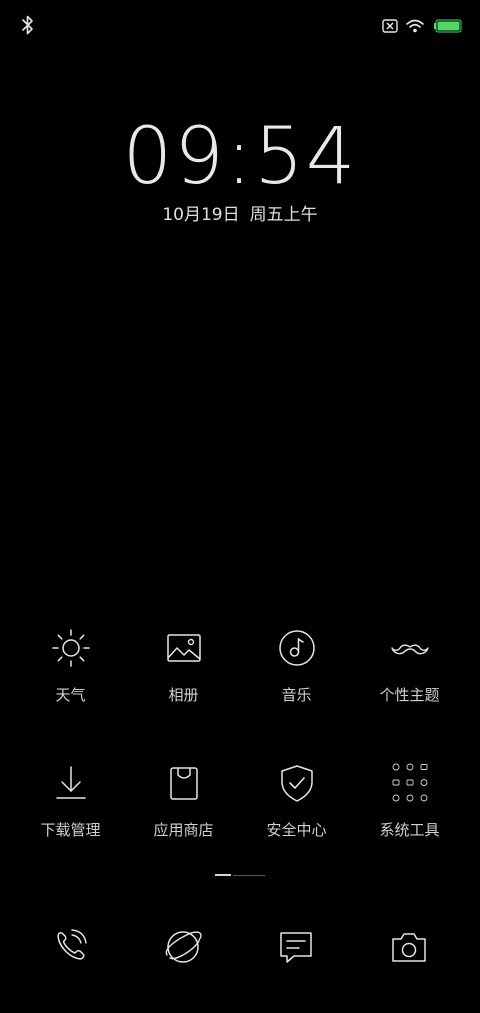 This screenshot has height=1013, width=480. Describe the element at coordinates (240, 25) in the screenshot. I see `status-bar` at that location.